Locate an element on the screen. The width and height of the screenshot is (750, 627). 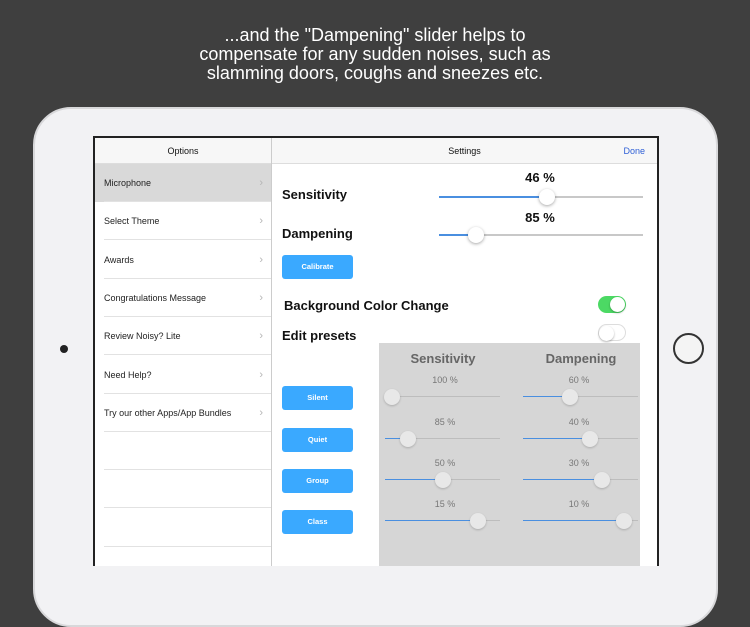
sidebar-item-label: Microphone is located at coordinates (128, 183).